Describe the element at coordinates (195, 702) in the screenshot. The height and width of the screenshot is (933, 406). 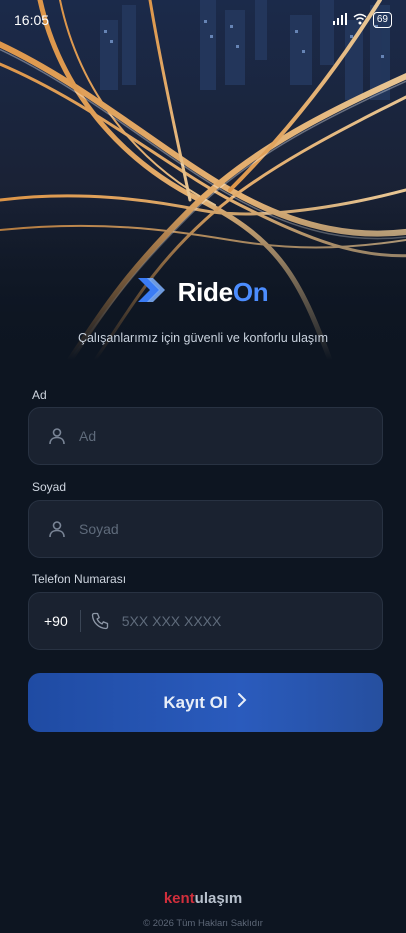
I see `register-button-label: Kayıt Ol` at that location.